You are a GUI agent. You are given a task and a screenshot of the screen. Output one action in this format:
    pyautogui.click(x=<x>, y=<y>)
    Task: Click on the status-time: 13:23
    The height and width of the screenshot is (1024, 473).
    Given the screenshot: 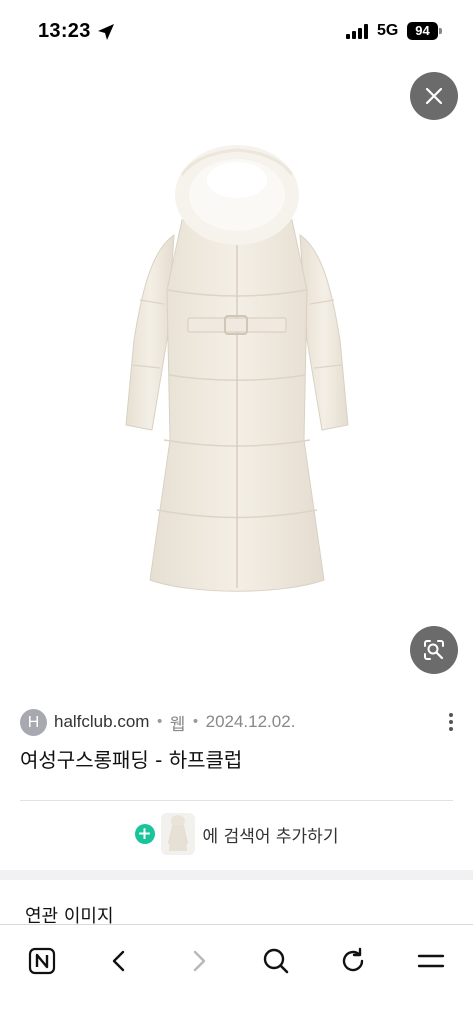 What is the action you would take?
    pyautogui.click(x=64, y=31)
    